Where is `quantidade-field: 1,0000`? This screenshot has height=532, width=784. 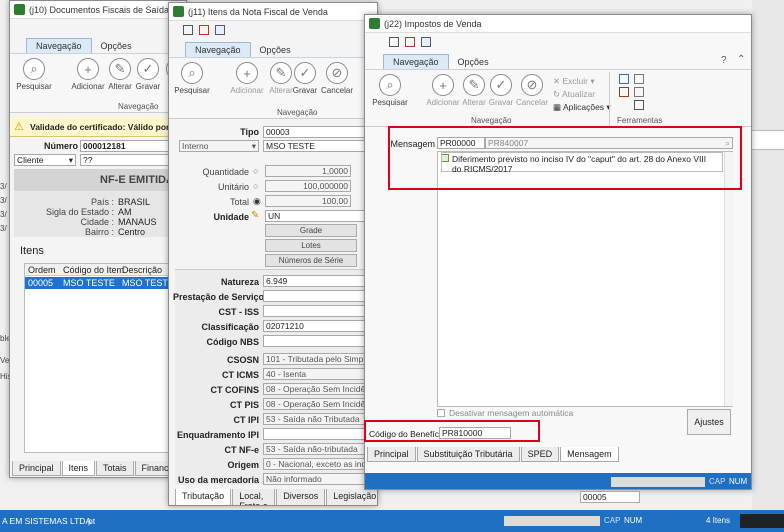 quantidade-field: 1,0000 is located at coordinates (308, 171).